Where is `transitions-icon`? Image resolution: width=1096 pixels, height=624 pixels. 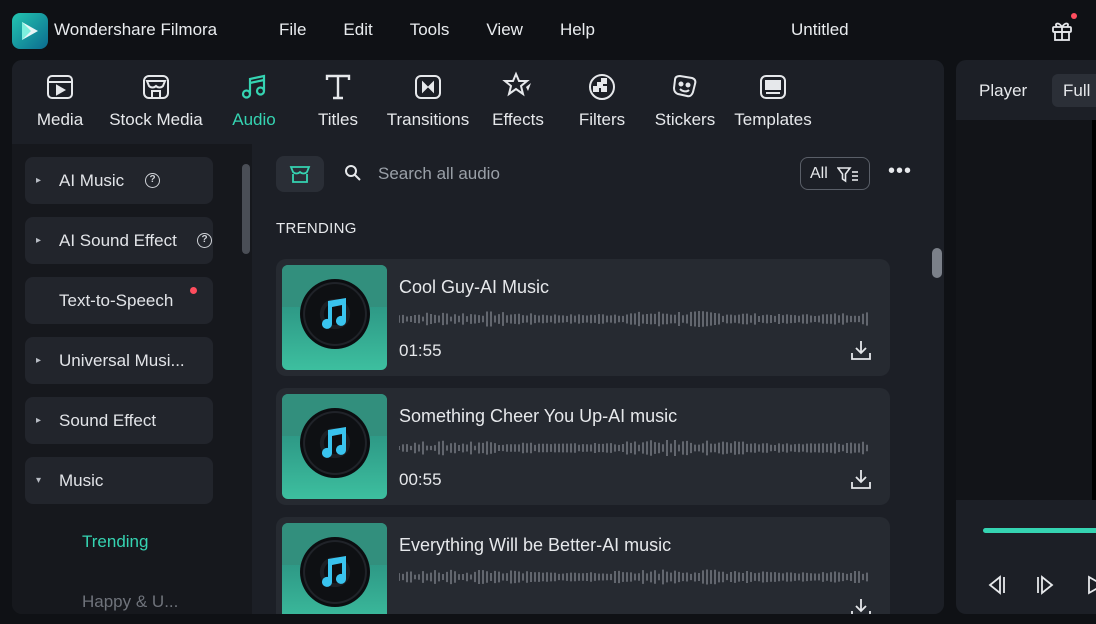 transitions-icon is located at coordinates (428, 87).